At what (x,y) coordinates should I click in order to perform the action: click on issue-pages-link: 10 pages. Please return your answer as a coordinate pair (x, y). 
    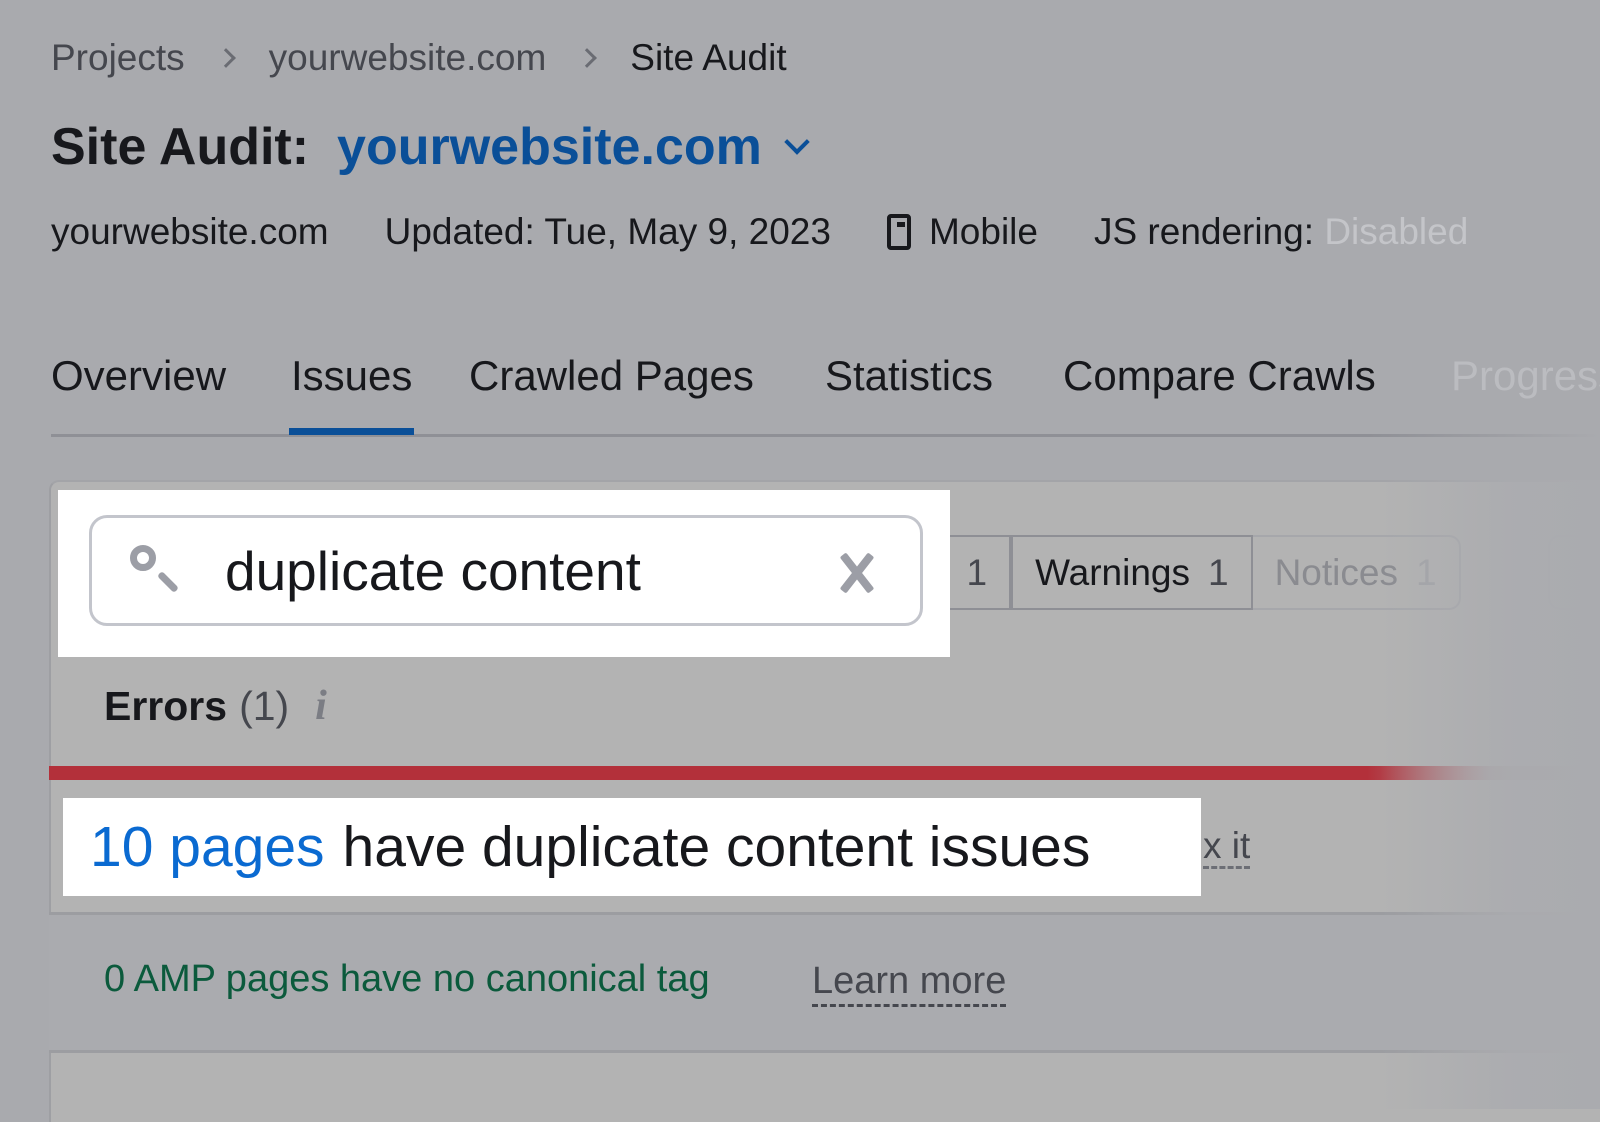
    Looking at the image, I should click on (207, 847).